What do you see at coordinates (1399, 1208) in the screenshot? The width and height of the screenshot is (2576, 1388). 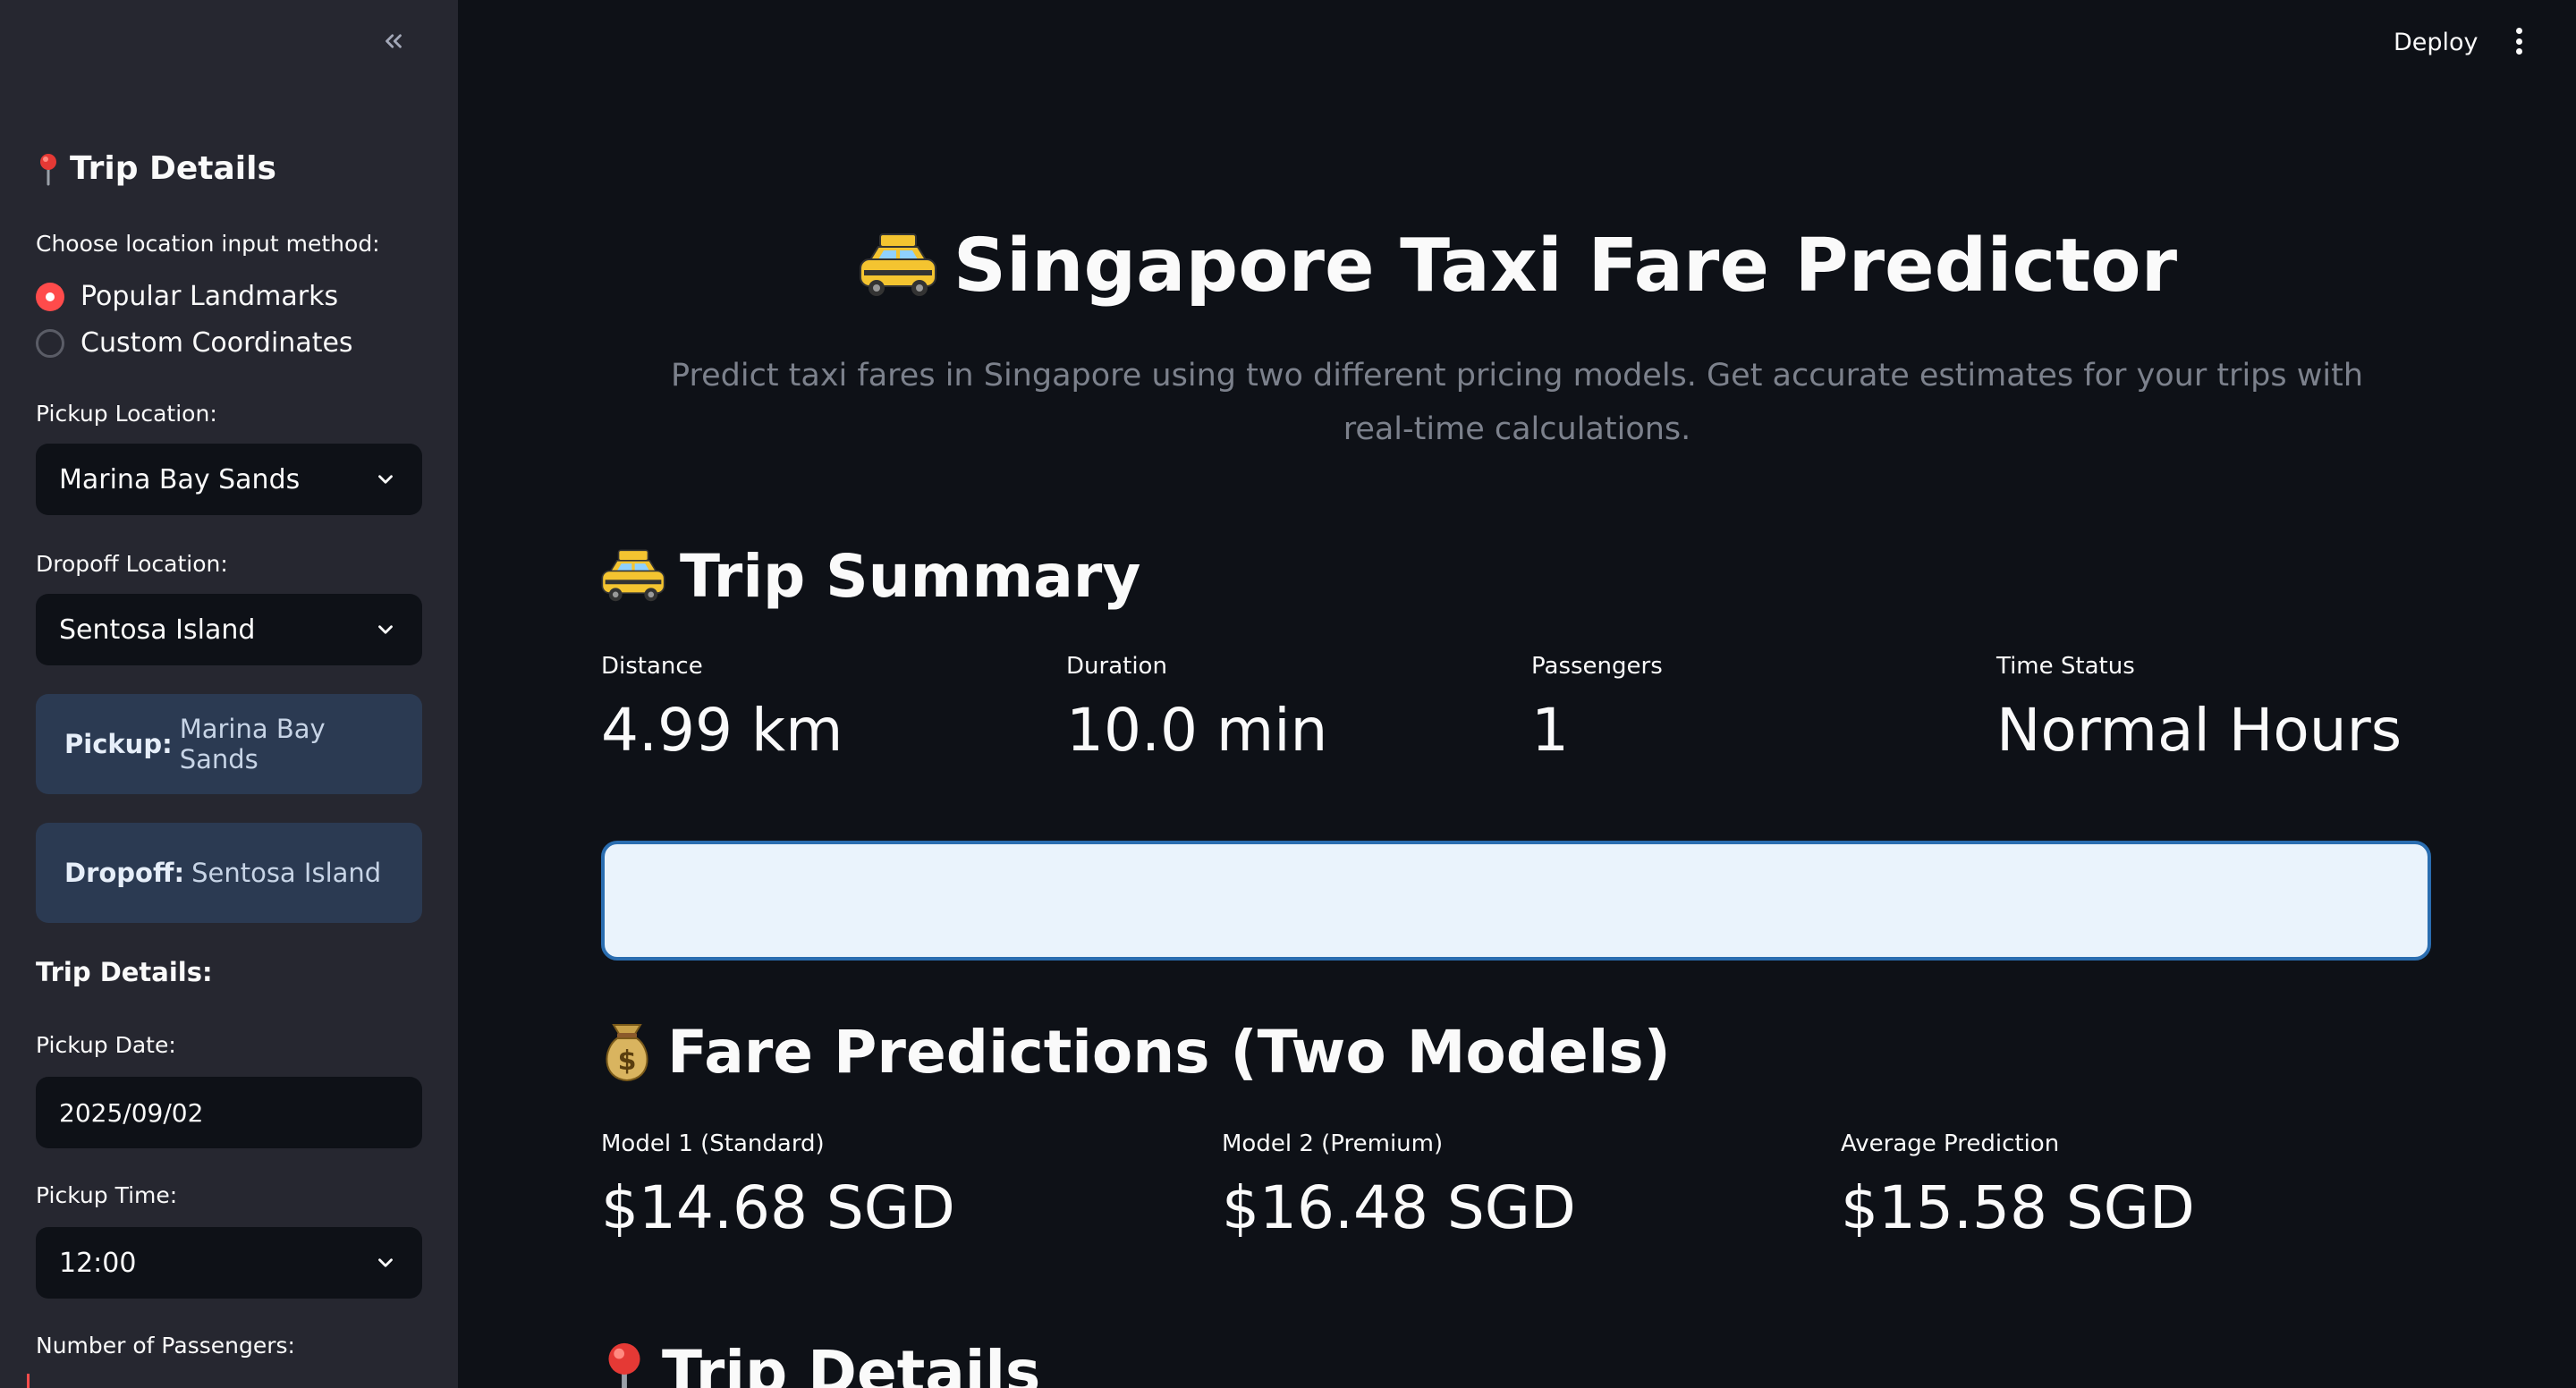 I see `metric-value: $16.48 SGD` at bounding box center [1399, 1208].